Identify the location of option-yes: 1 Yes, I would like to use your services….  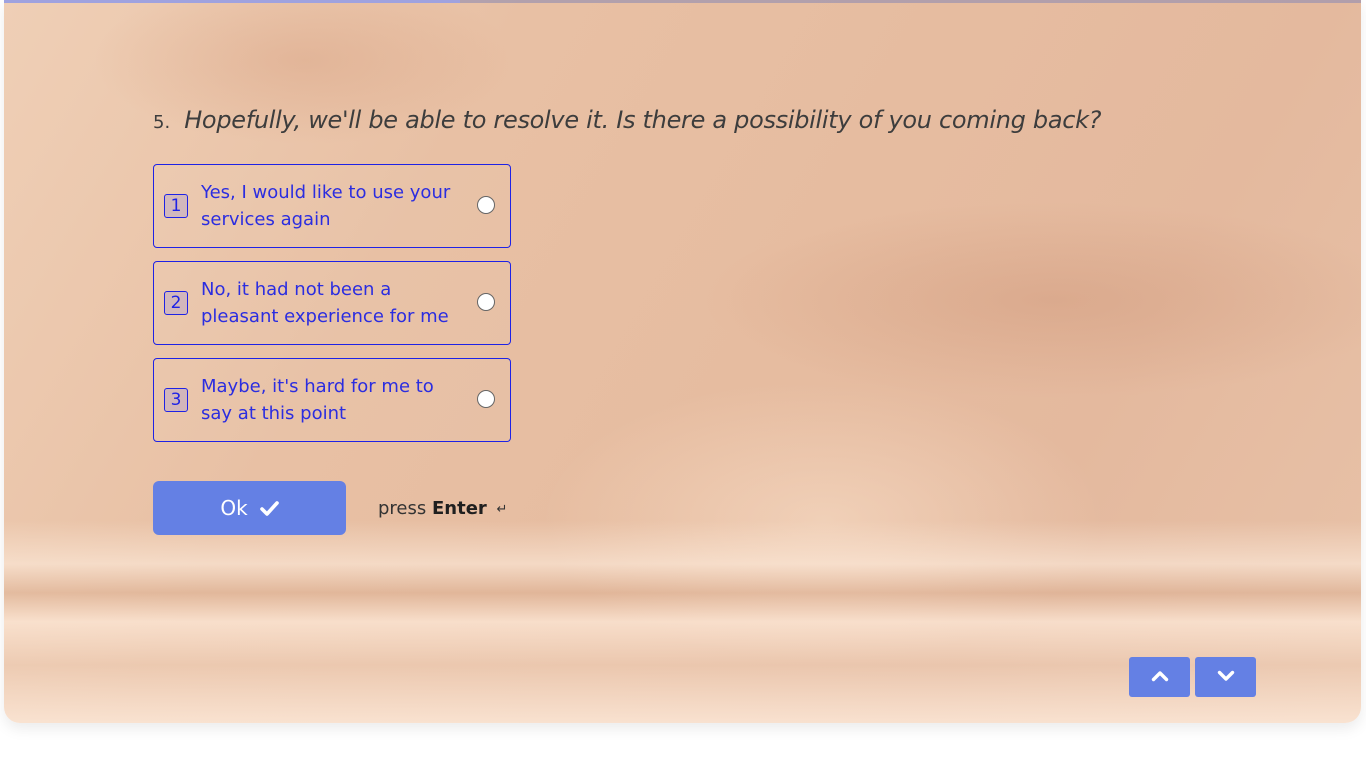
(332, 206).